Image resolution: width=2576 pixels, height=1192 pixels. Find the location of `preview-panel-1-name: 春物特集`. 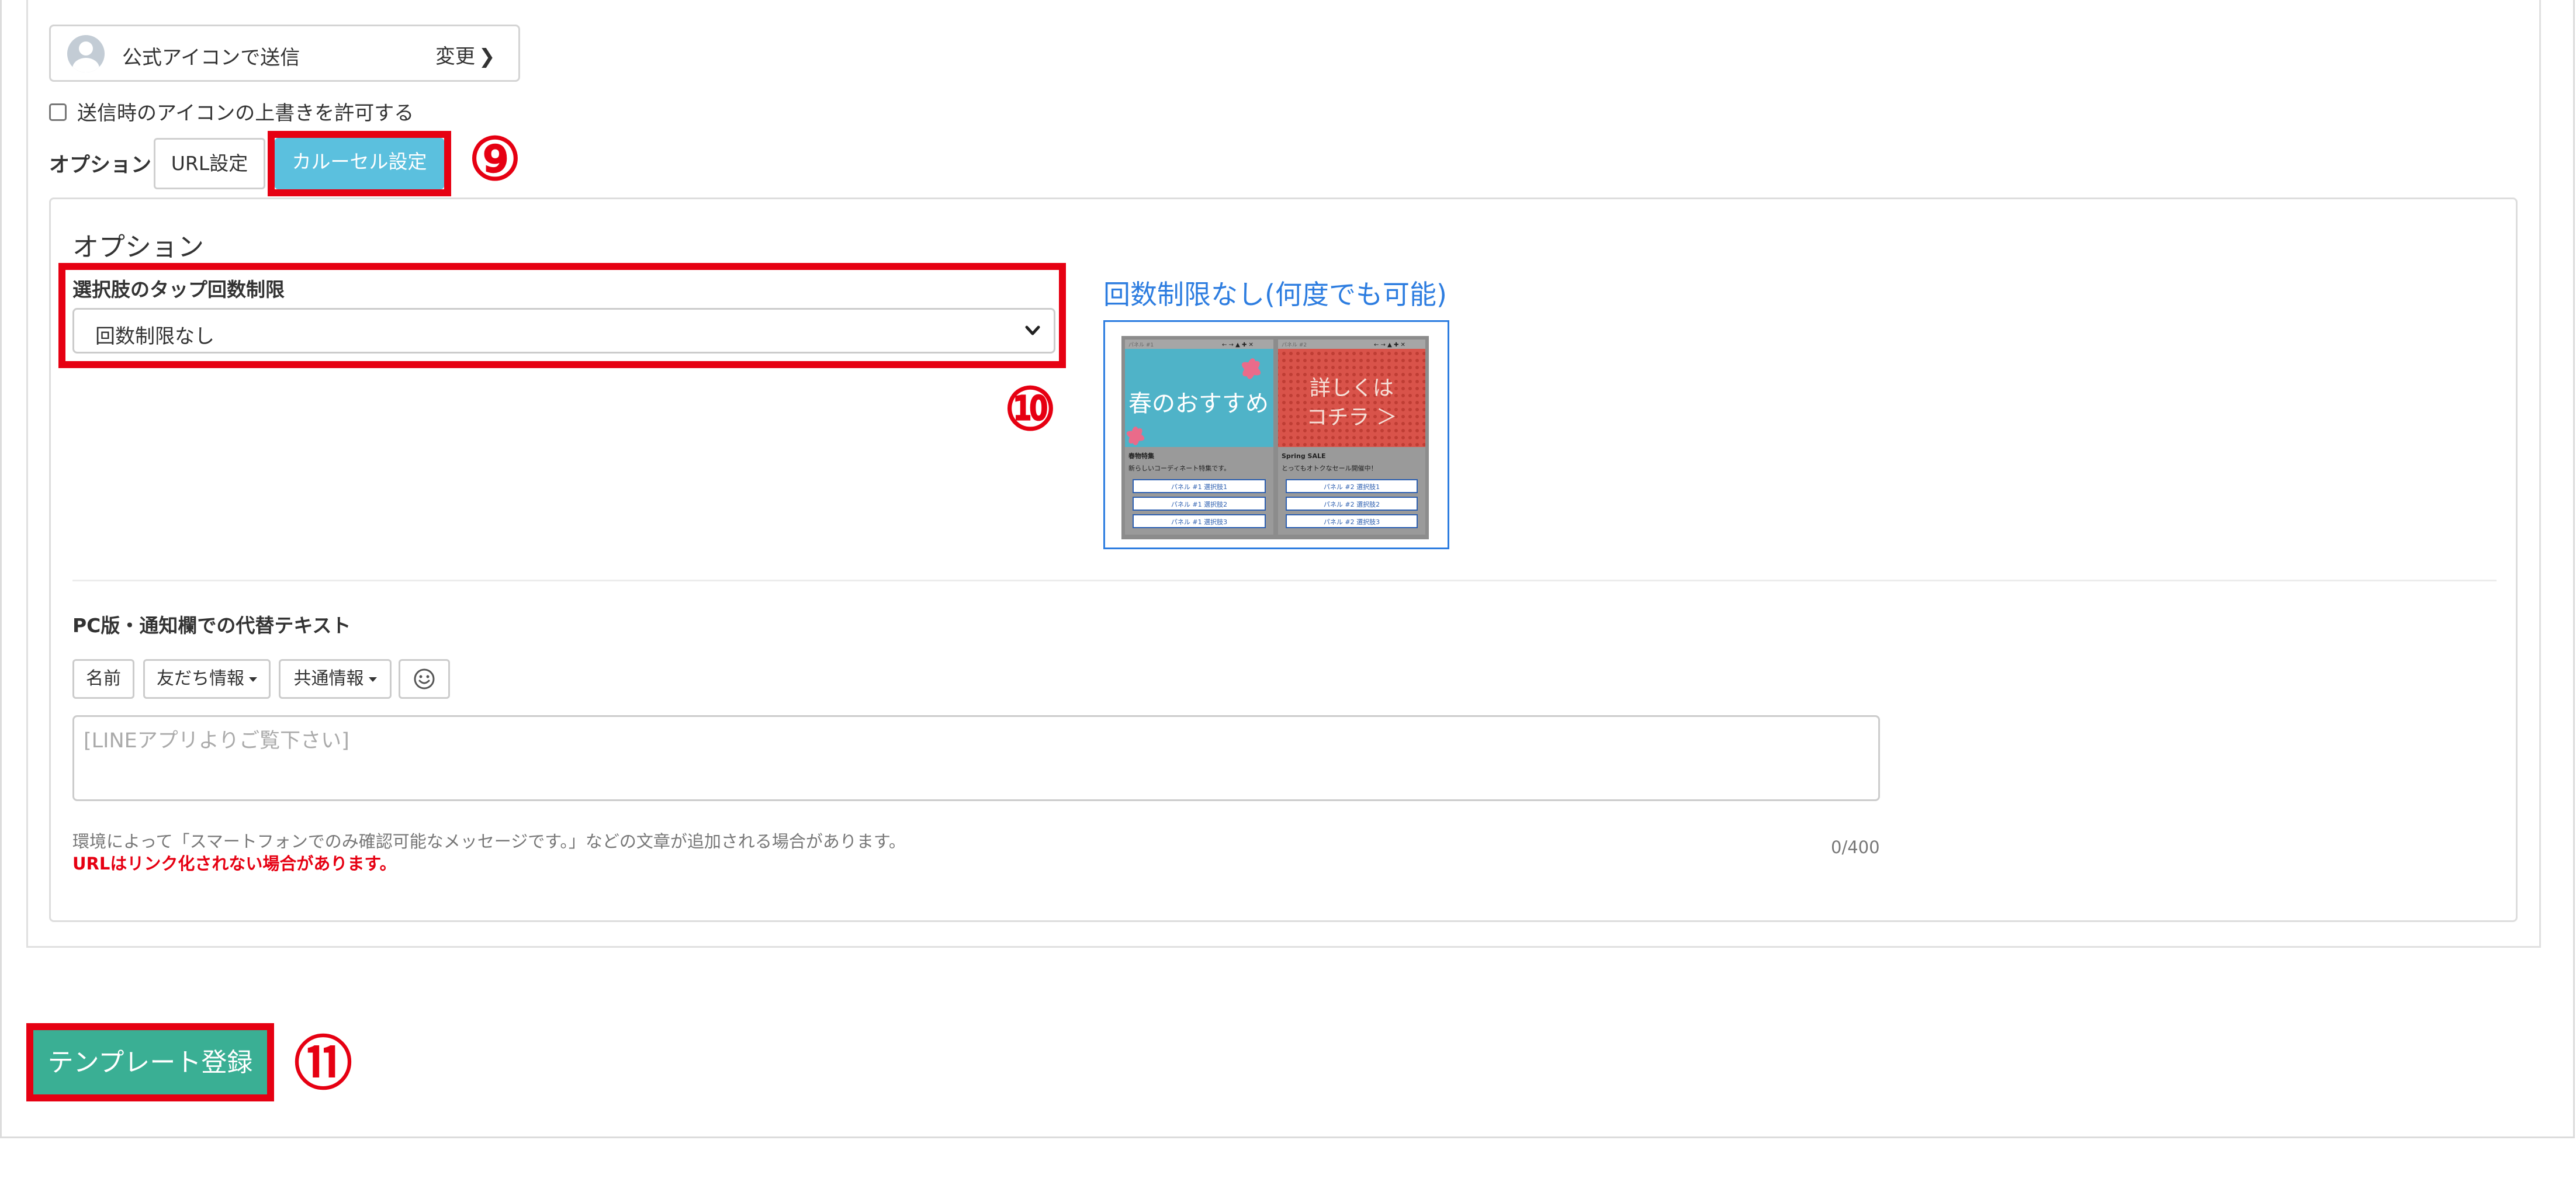

preview-panel-1-name: 春物特集 is located at coordinates (1142, 456).